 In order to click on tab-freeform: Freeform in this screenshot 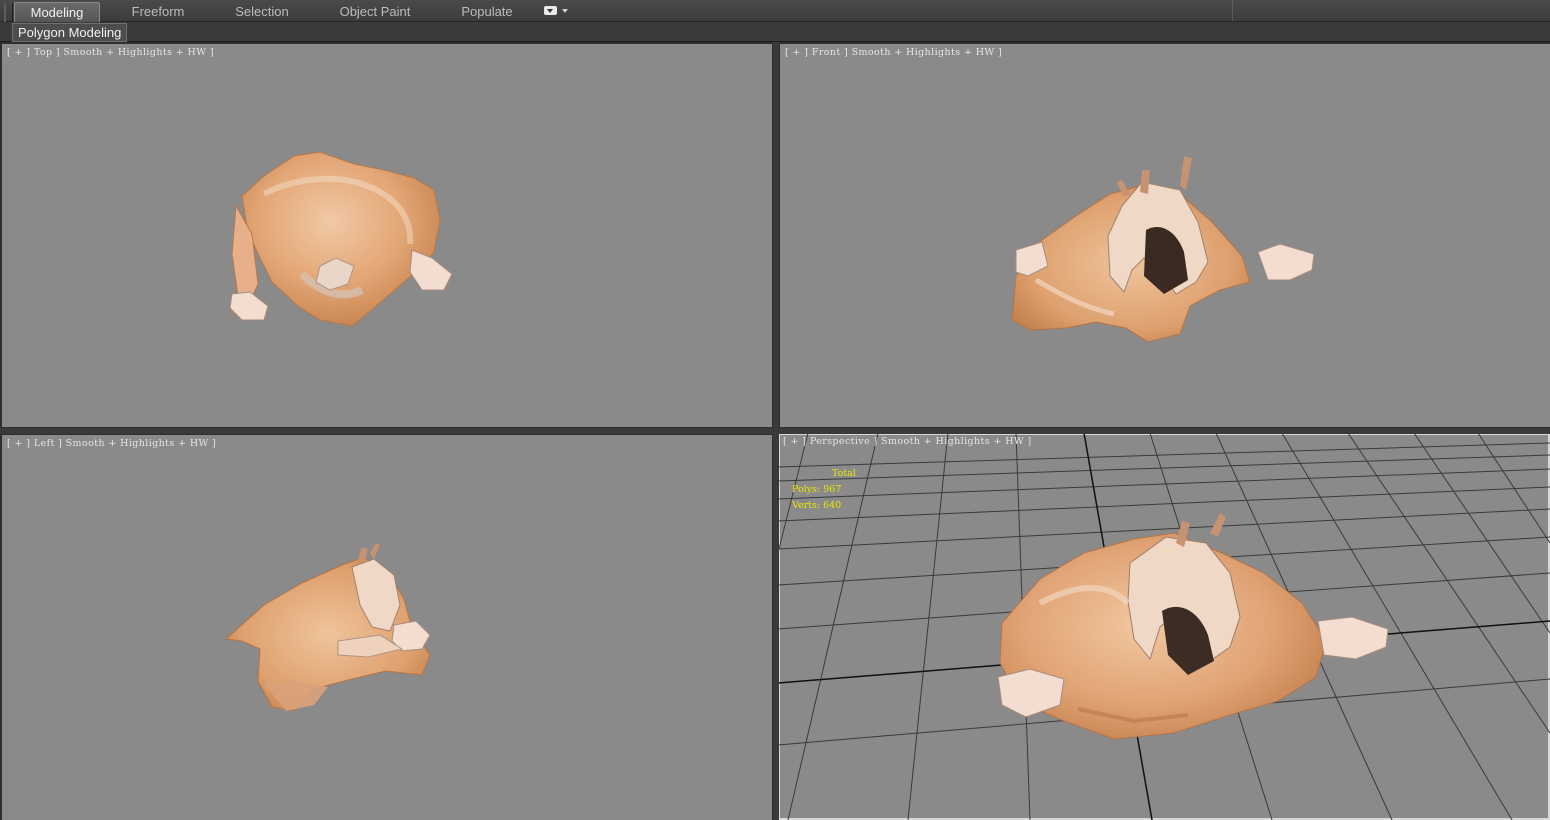, I will do `click(158, 11)`.